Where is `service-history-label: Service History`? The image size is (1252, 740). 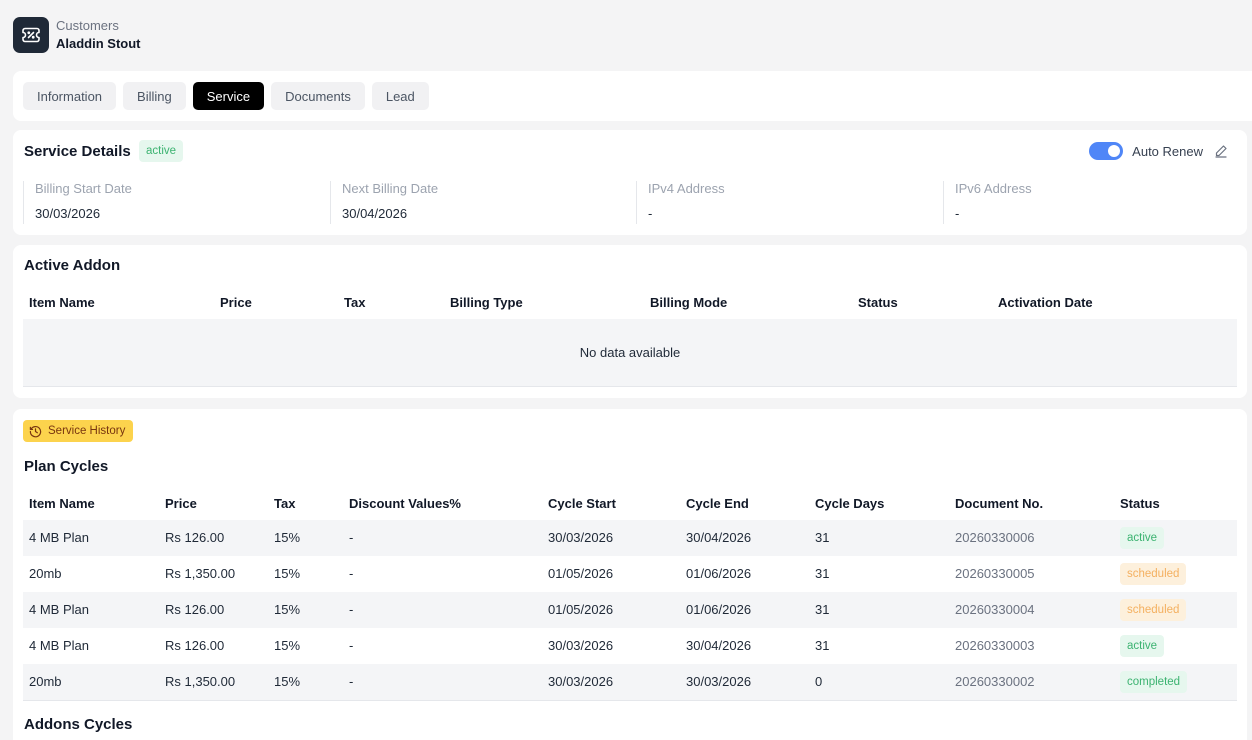
service-history-label: Service History is located at coordinates (87, 431).